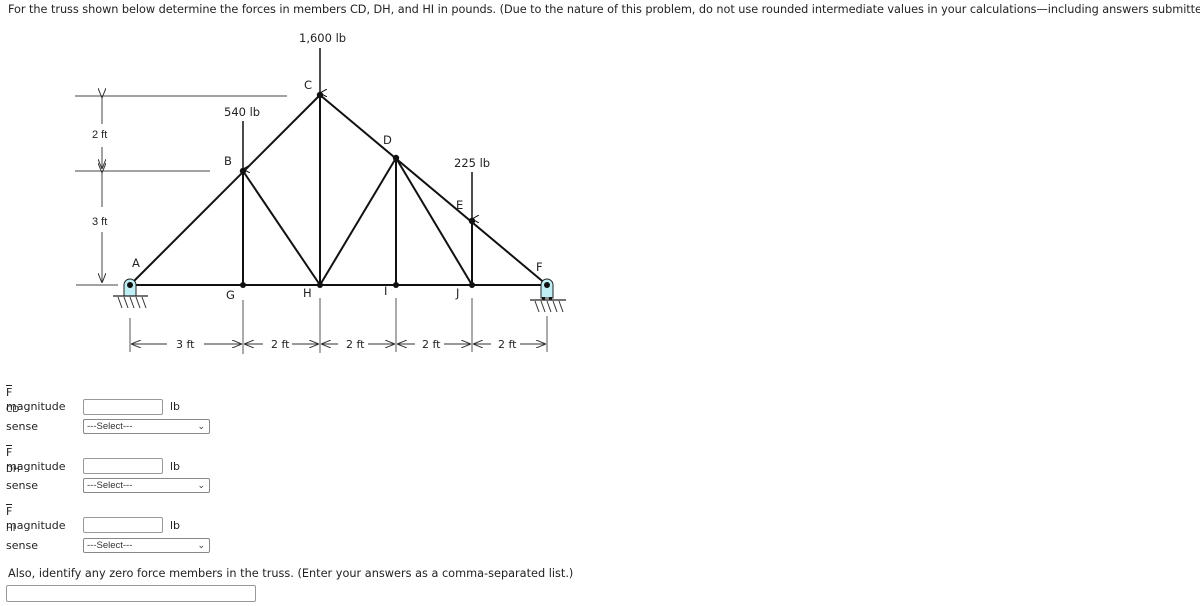  Describe the element at coordinates (358, 221) in the screenshot. I see `member-dh` at that location.